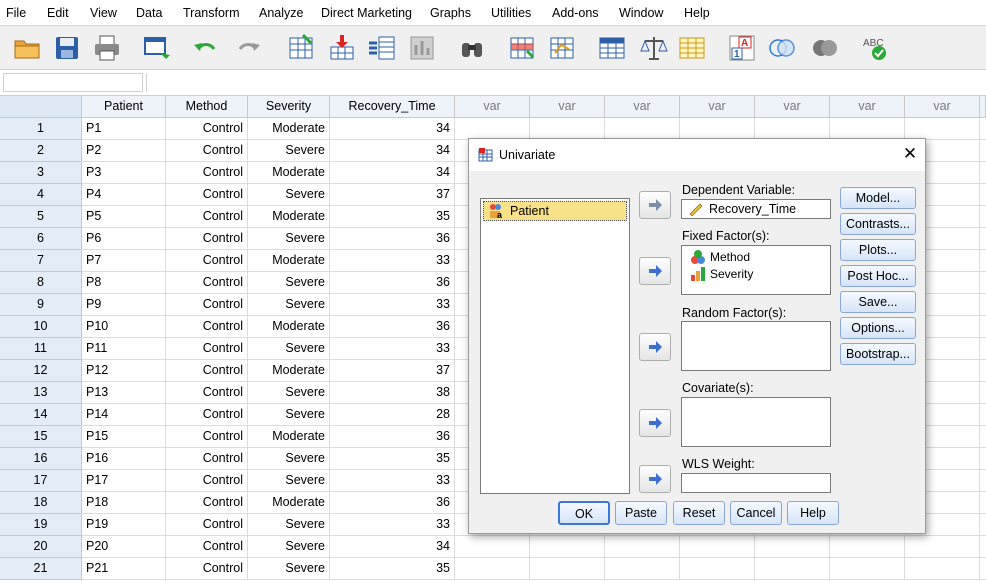 The image size is (986, 581). What do you see at coordinates (575, 13) in the screenshot?
I see `menu-add-ons: Add-ons` at bounding box center [575, 13].